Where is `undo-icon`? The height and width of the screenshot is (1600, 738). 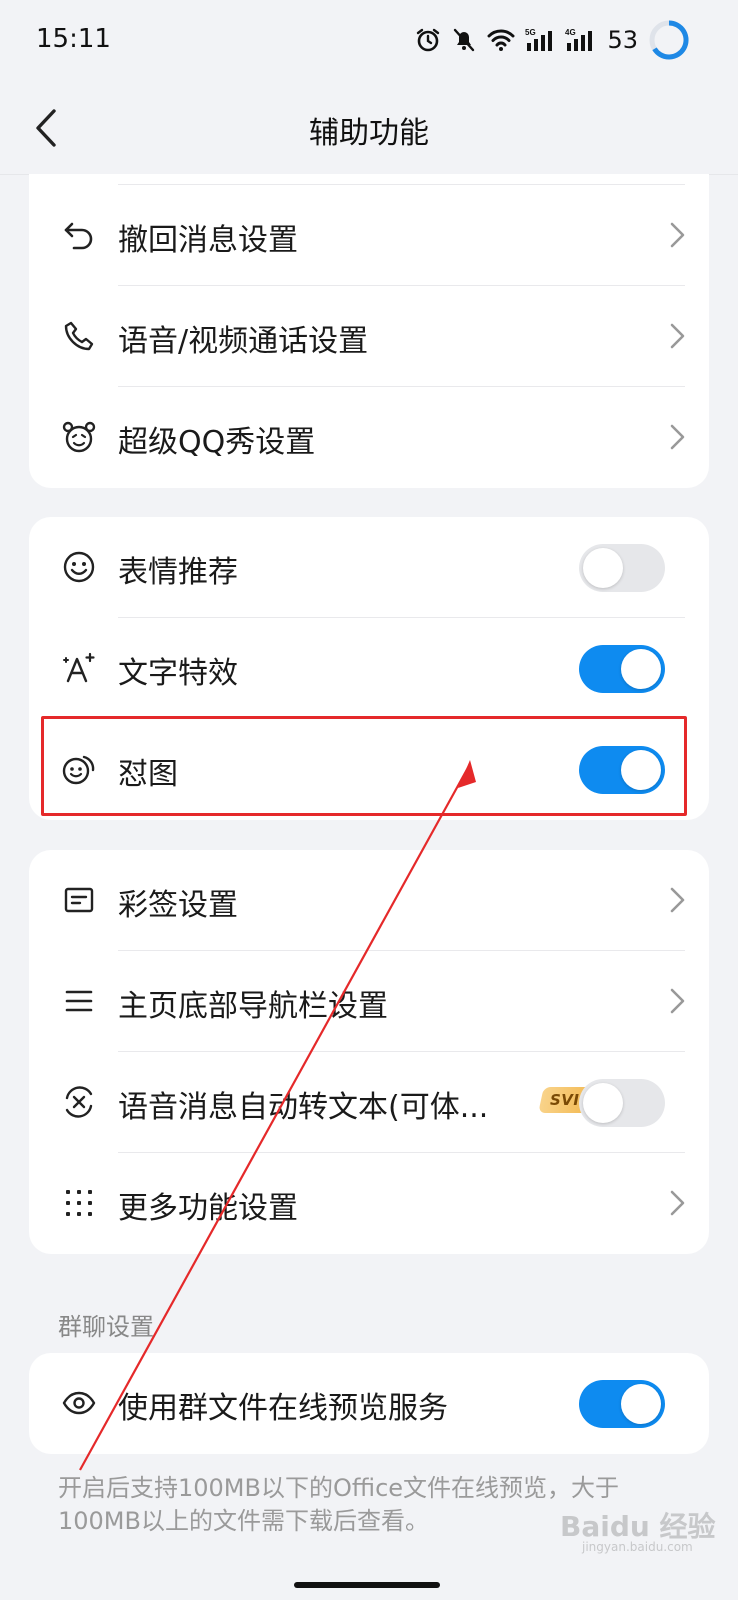
undo-icon is located at coordinates (79, 235).